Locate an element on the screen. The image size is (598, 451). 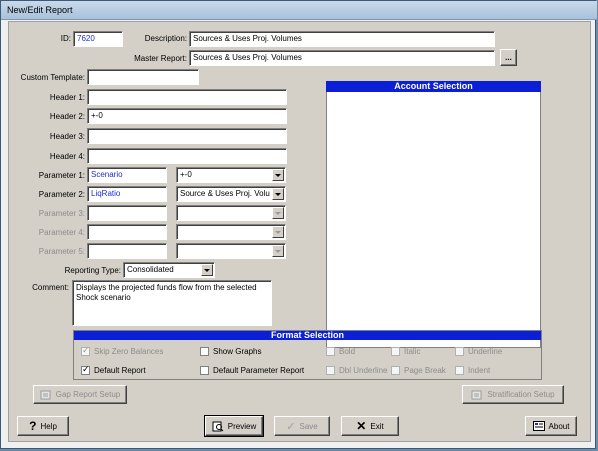
title-bar: New/Edit Report is located at coordinates (299, 10).